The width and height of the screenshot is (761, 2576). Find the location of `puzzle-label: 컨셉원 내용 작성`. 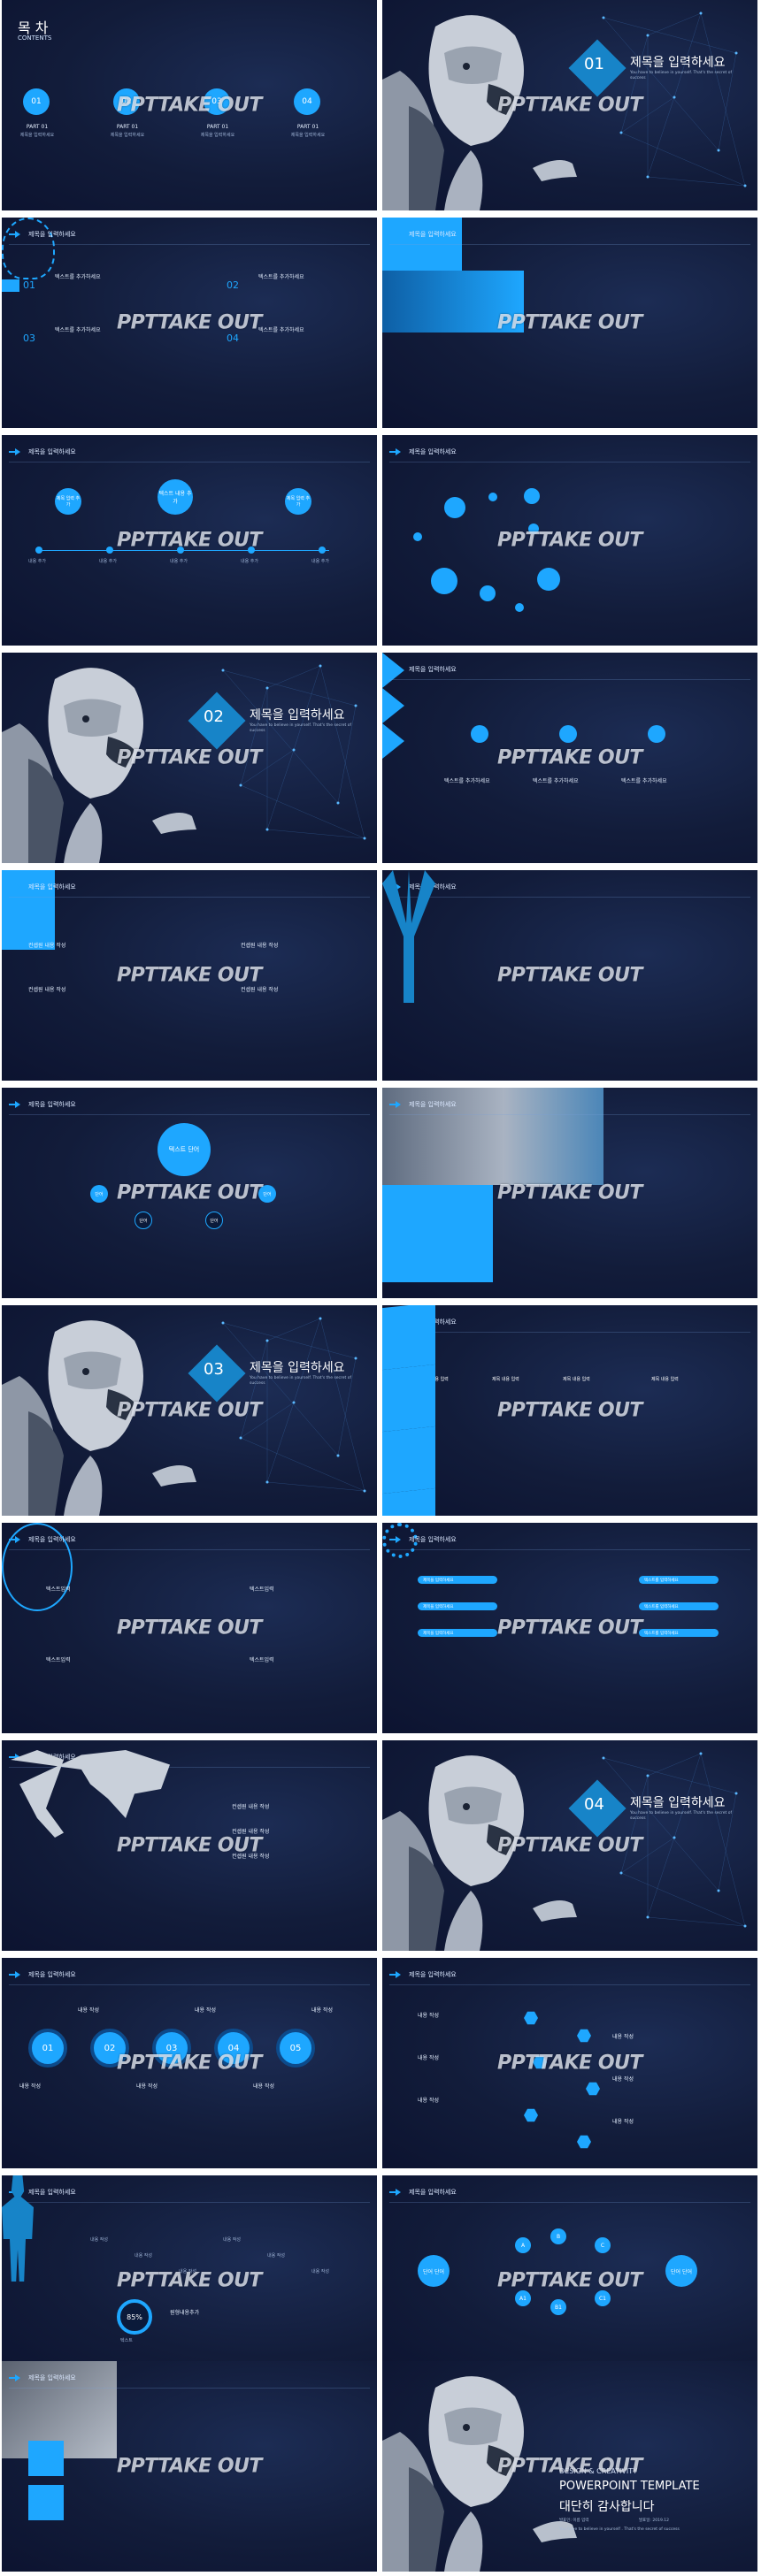

puzzle-label: 컨셉원 내용 작성 is located at coordinates (260, 946).